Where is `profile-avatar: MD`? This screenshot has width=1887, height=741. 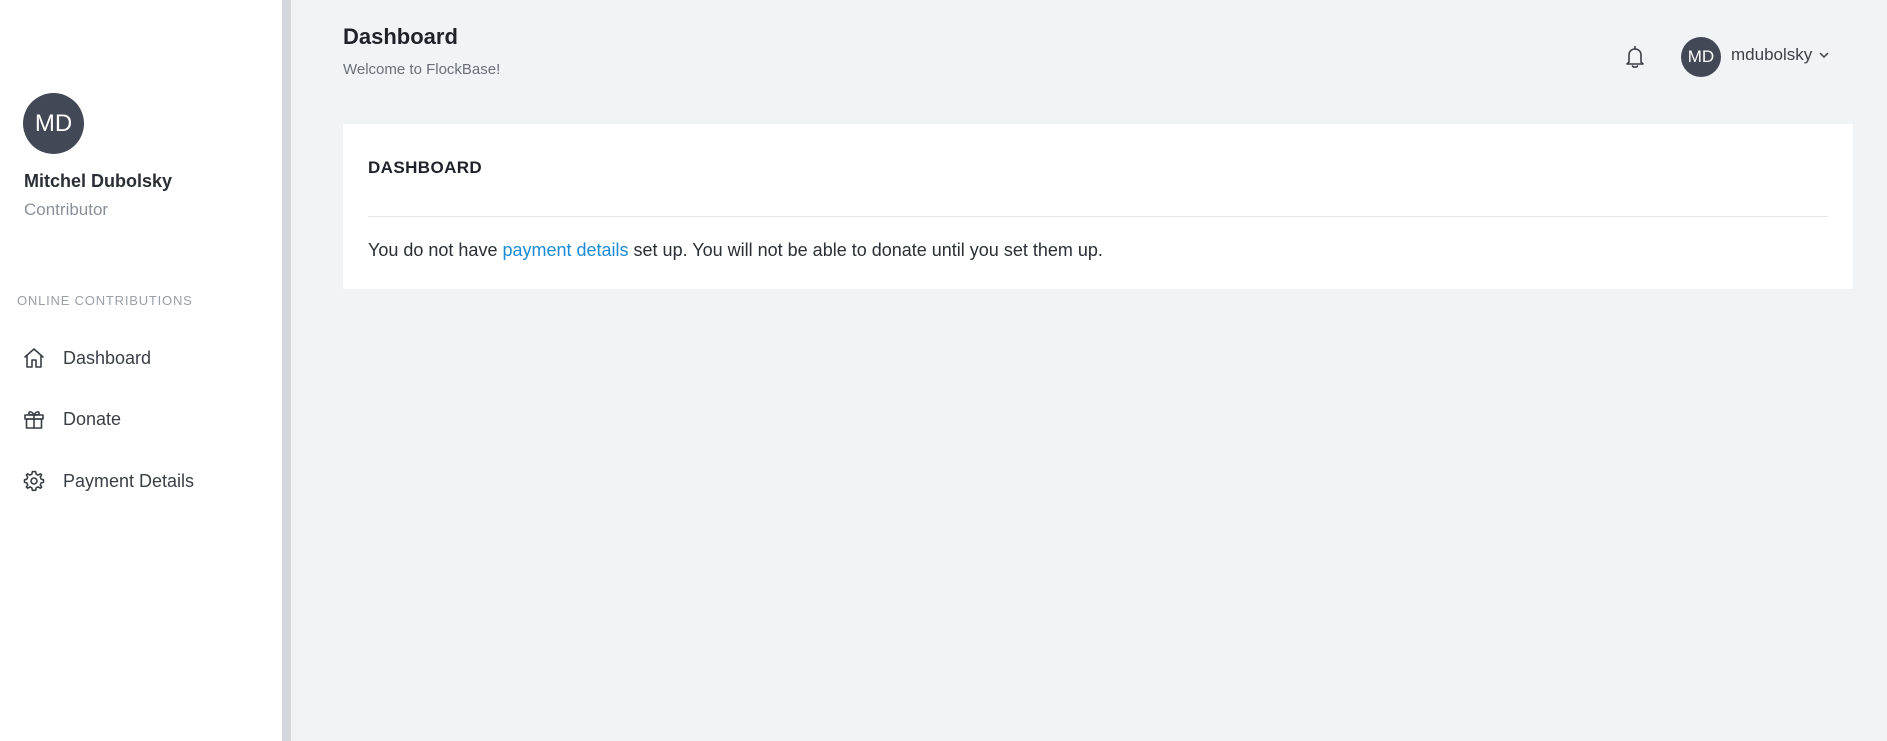 profile-avatar: MD is located at coordinates (53, 123).